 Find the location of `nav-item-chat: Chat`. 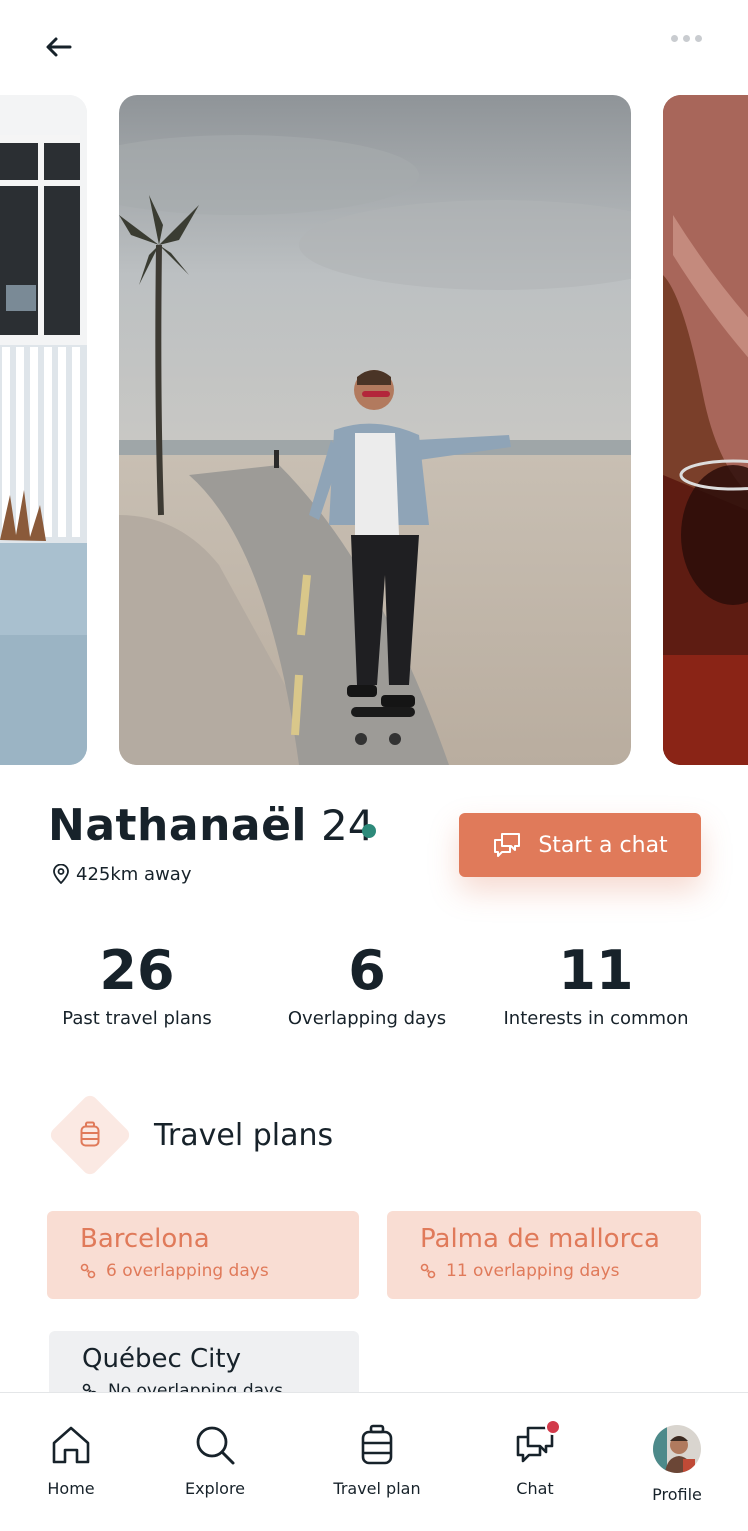

nav-item-chat: Chat is located at coordinates (535, 1458).